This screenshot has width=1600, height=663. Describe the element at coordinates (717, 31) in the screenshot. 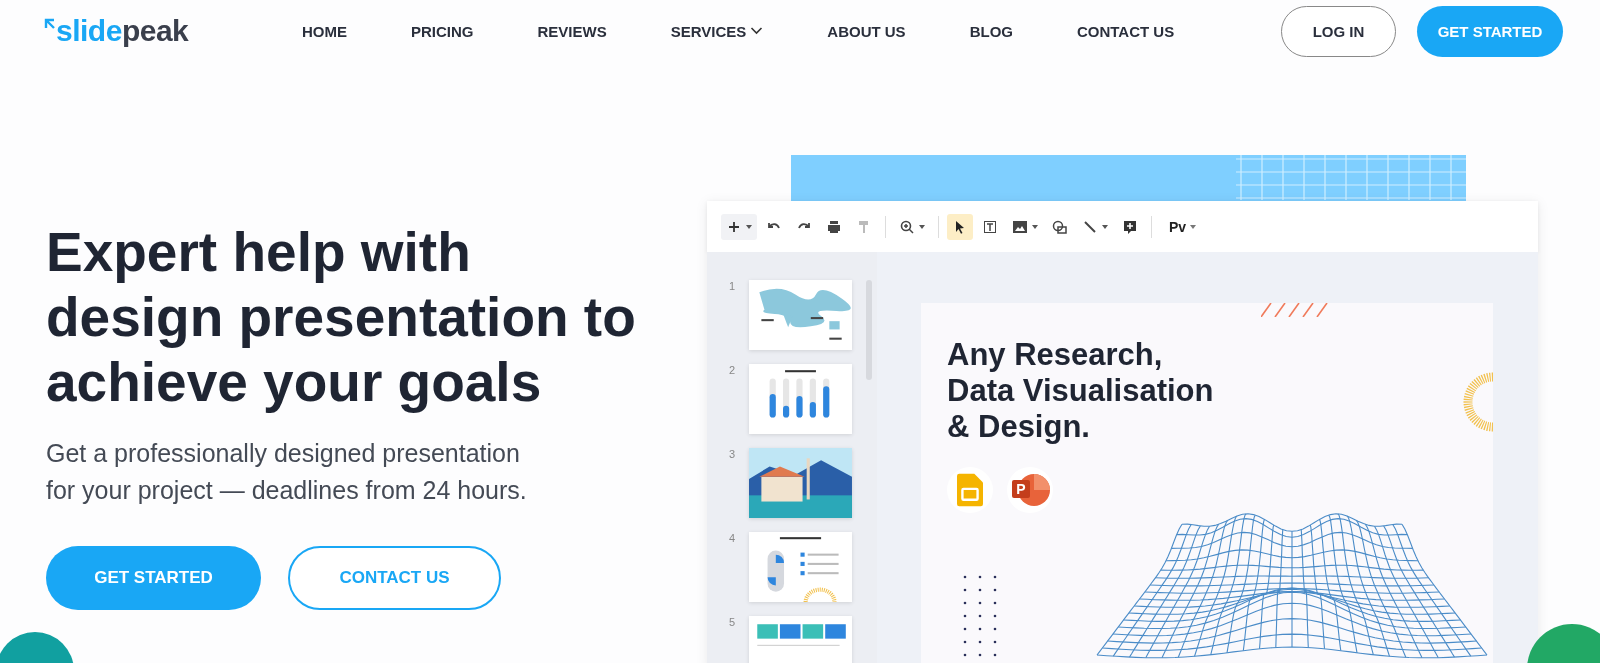

I see `nav-link: SERVICES` at that location.